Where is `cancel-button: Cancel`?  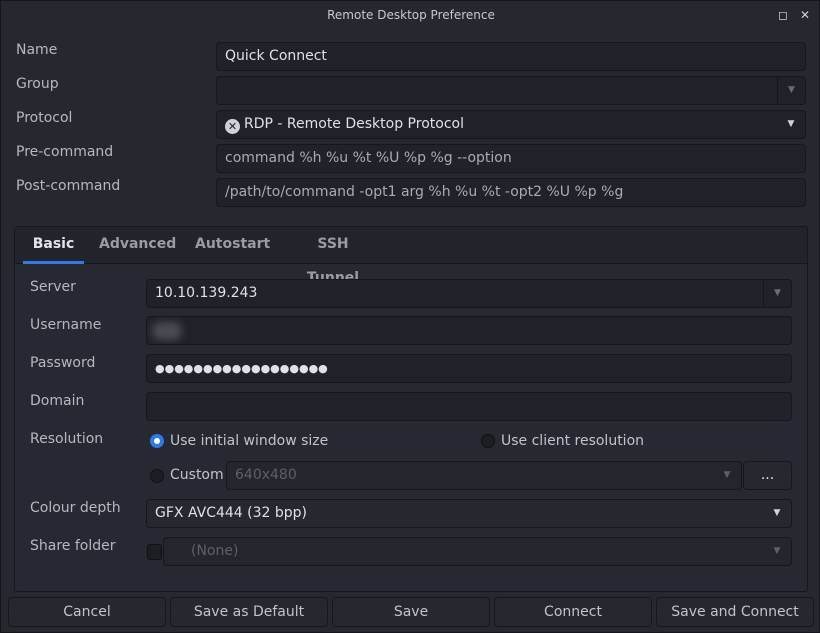 cancel-button: Cancel is located at coordinates (87, 612).